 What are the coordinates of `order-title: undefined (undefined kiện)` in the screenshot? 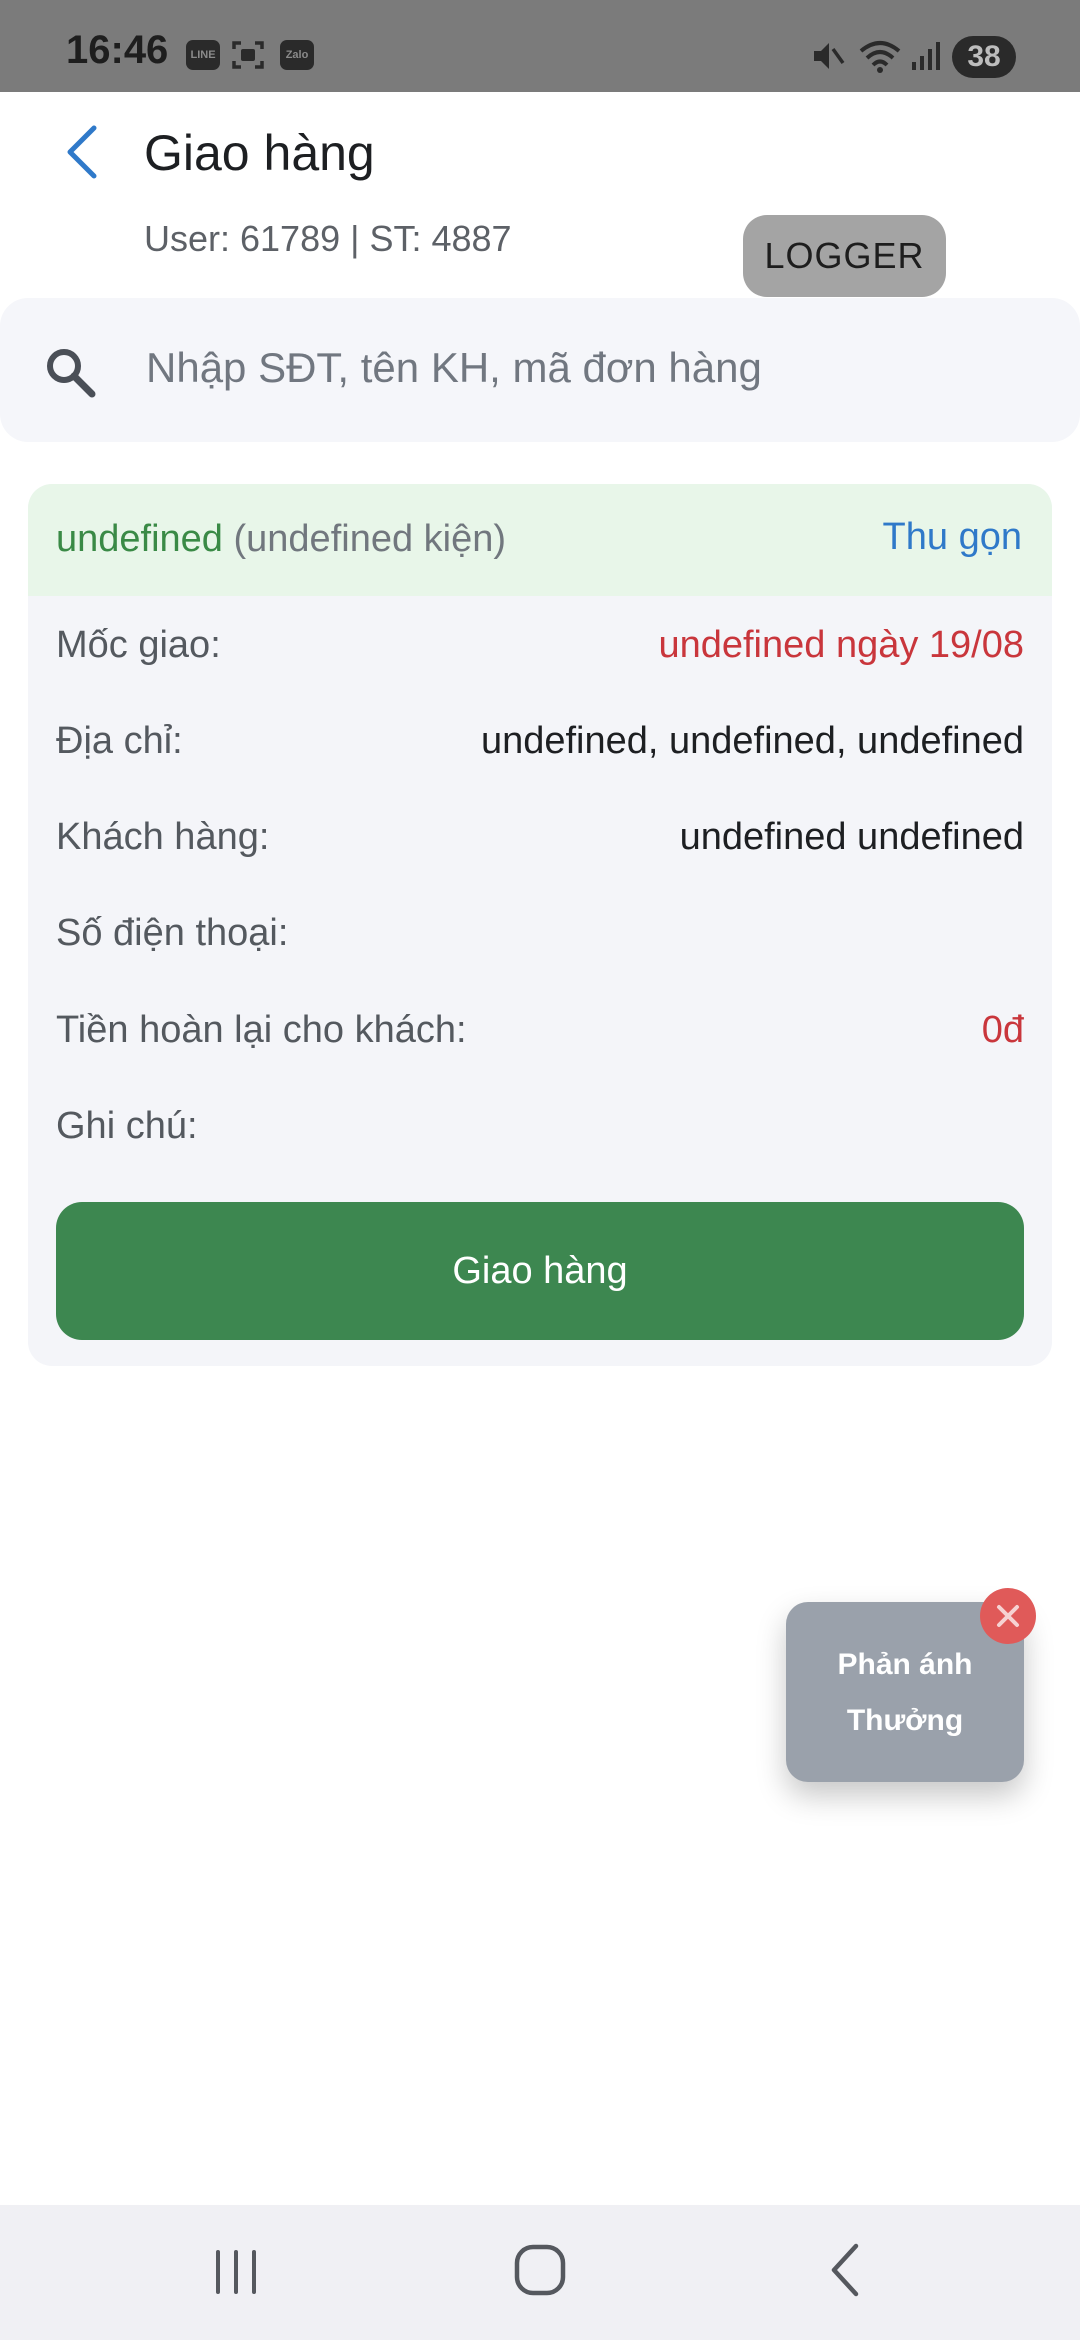 It's located at (281, 539).